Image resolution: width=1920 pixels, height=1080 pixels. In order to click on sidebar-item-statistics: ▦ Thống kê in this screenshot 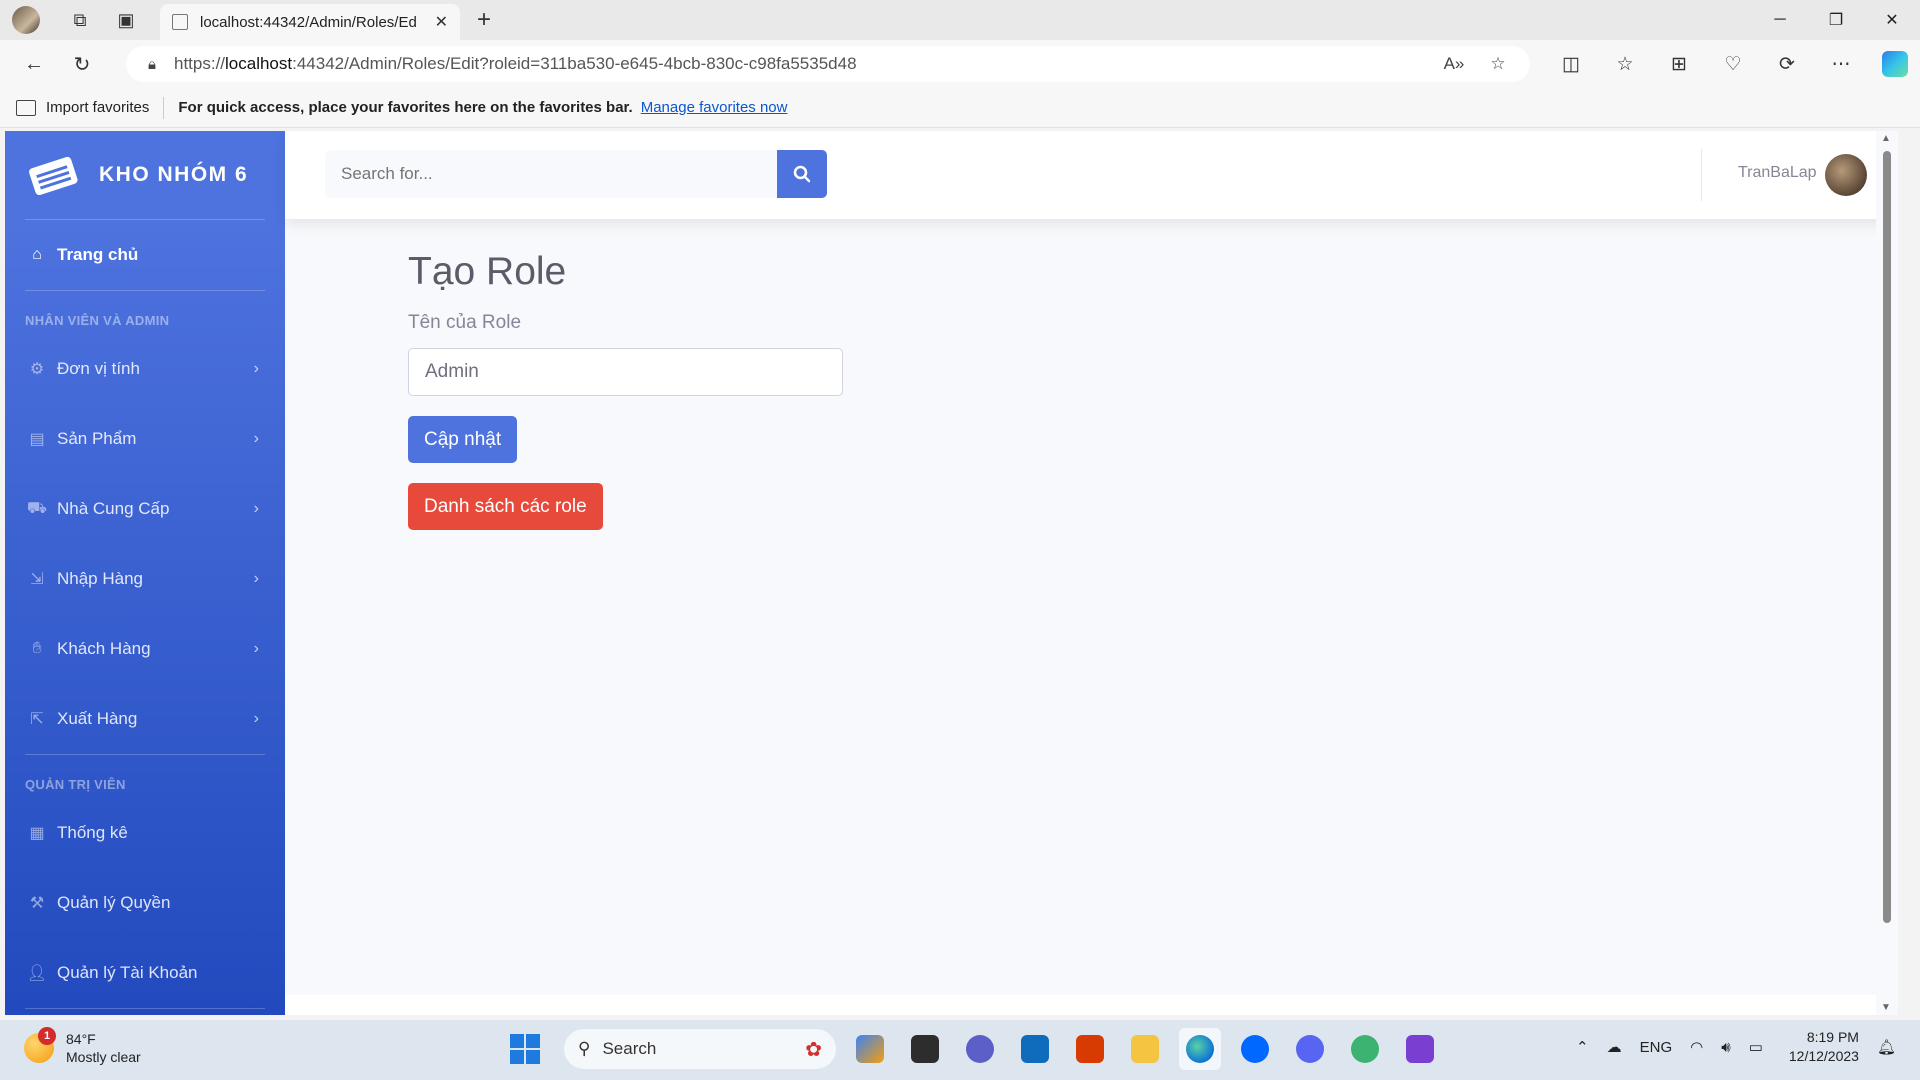, I will do `click(145, 833)`.